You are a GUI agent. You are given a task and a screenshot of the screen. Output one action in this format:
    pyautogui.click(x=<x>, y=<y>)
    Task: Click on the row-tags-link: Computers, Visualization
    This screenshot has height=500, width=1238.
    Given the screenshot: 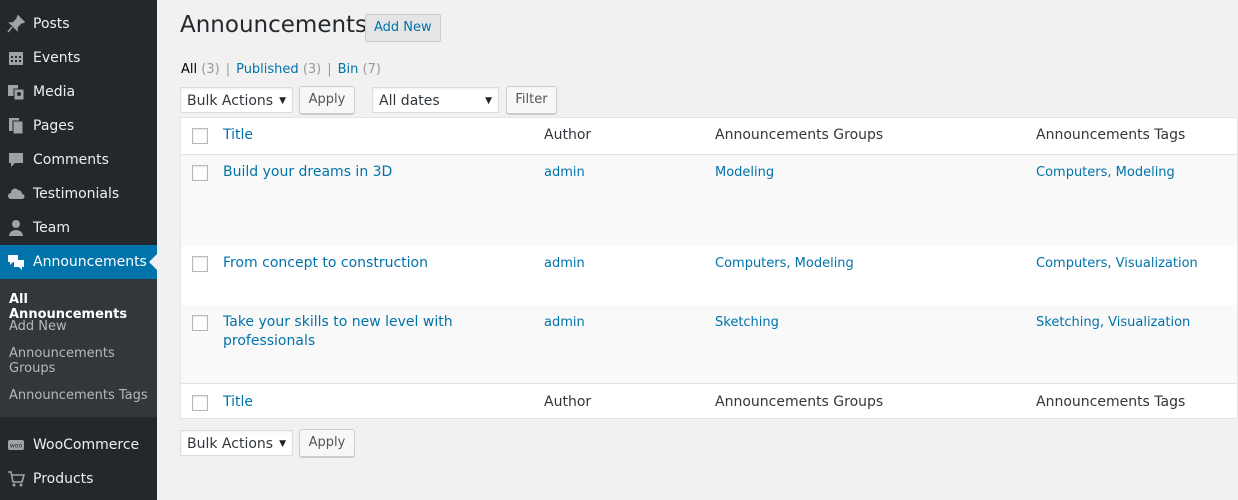 What is the action you would take?
    pyautogui.click(x=1117, y=263)
    